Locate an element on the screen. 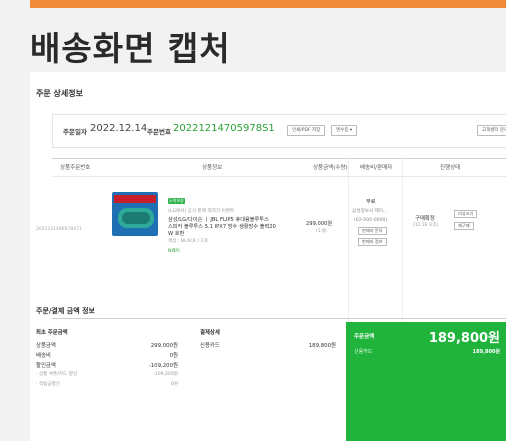  order-total-label: 주문금액 is located at coordinates (364, 337).